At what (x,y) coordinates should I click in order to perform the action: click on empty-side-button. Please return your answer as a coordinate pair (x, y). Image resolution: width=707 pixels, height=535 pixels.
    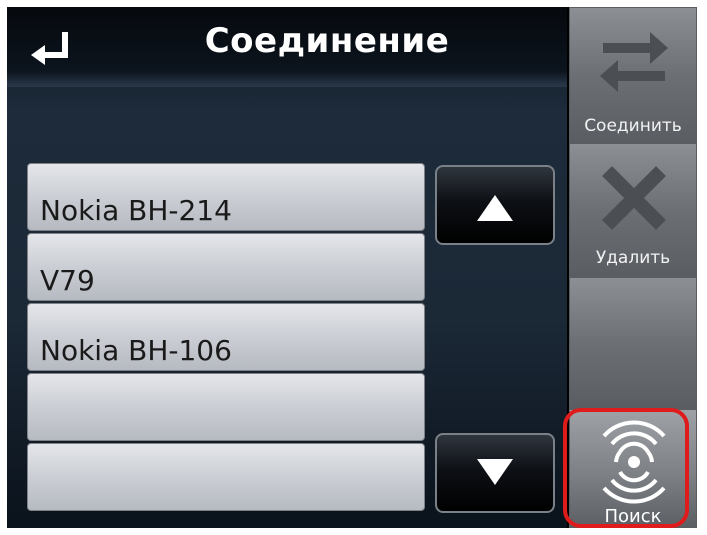
    Looking at the image, I should click on (633, 343).